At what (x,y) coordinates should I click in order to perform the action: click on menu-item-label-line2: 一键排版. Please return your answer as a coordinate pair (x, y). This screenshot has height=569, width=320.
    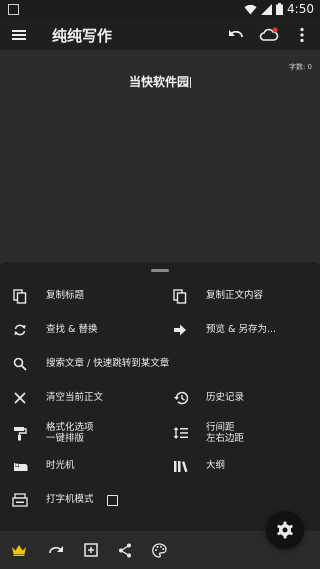
    Looking at the image, I should click on (65, 438).